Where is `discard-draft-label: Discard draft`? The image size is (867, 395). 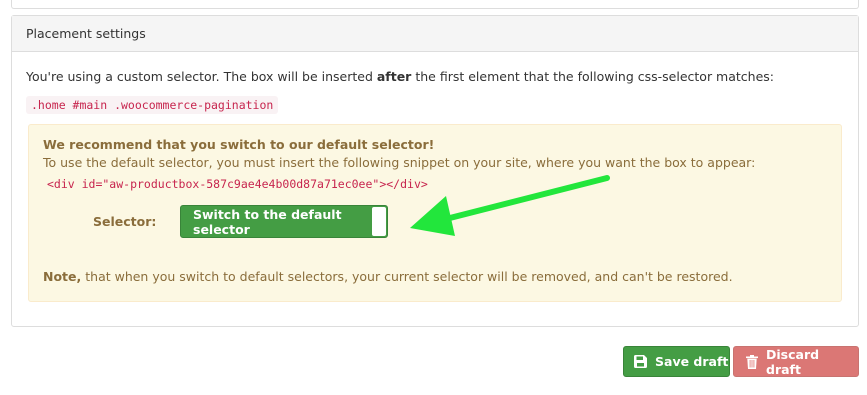
discard-draft-label: Discard draft is located at coordinates (793, 361).